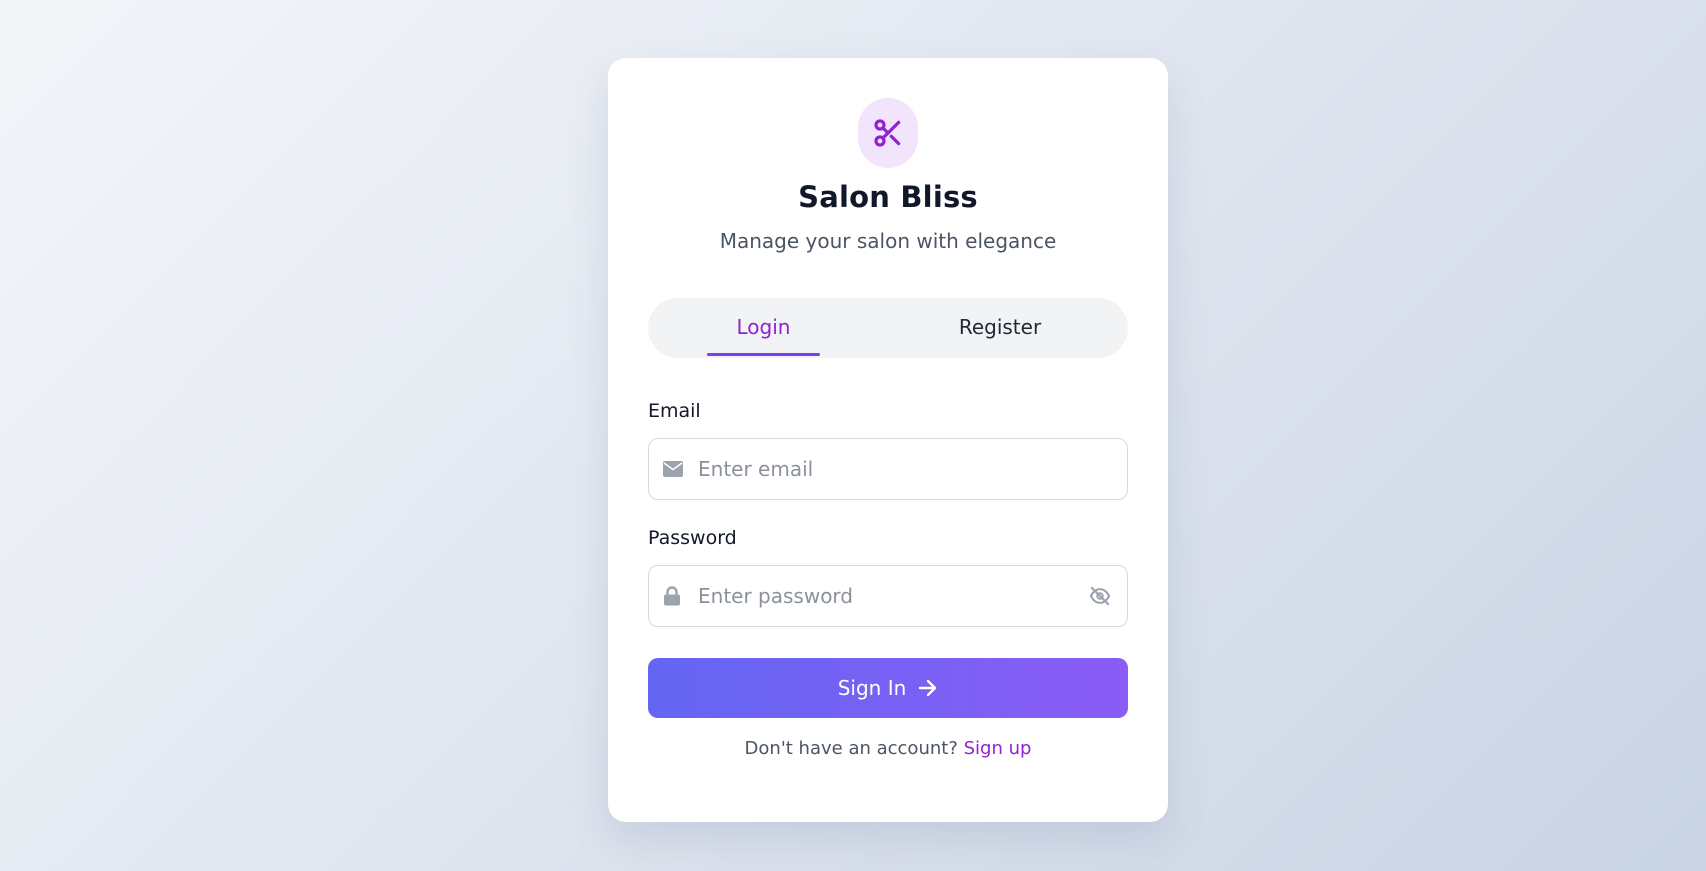 The image size is (1706, 871). Describe the element at coordinates (888, 197) in the screenshot. I see `app-title: Salon Bliss` at that location.